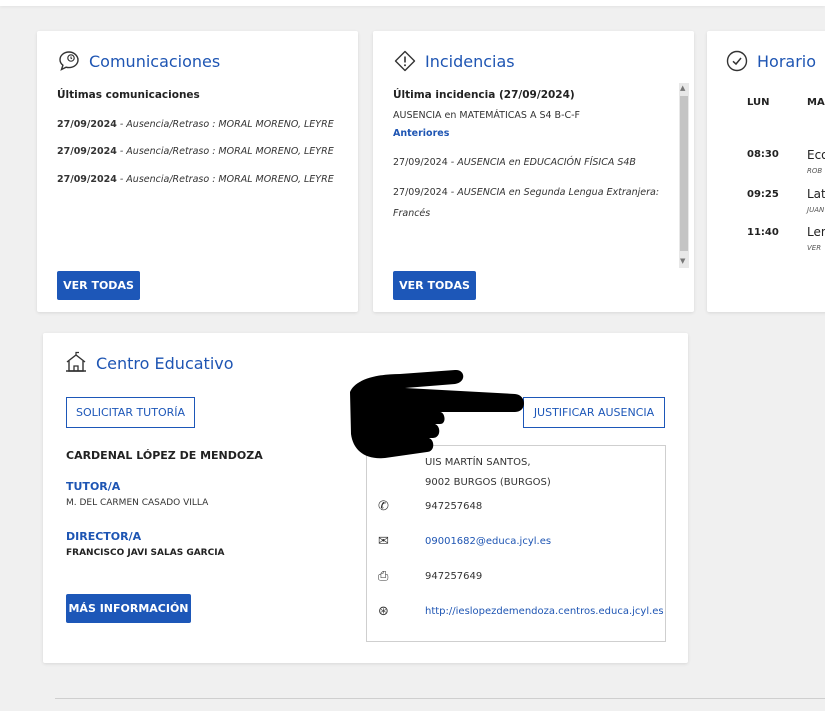 This screenshot has width=825, height=711. Describe the element at coordinates (682, 88) in the screenshot. I see `scroll-up-arrow-icon: ▲` at that location.